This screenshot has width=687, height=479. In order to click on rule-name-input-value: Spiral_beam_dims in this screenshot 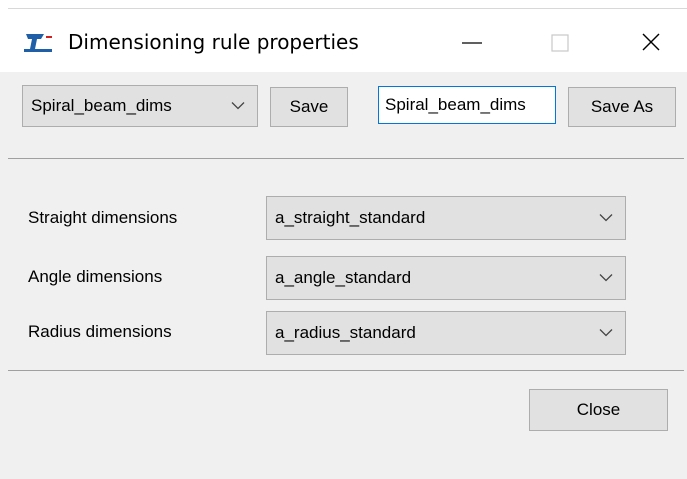, I will do `click(455, 104)`.